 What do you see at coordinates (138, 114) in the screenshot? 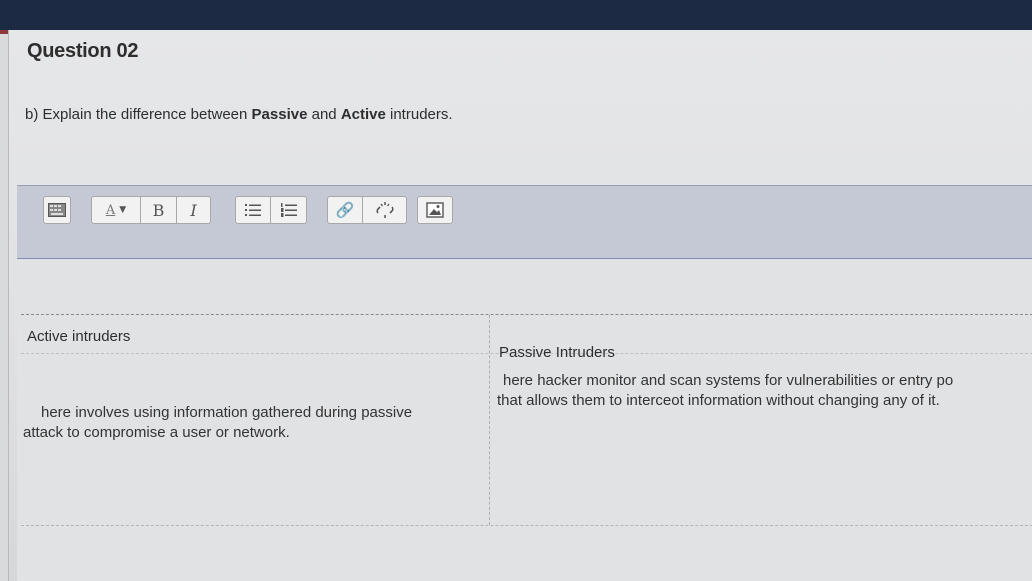
I see `prompt-prefix: b) Explain the difference between` at bounding box center [138, 114].